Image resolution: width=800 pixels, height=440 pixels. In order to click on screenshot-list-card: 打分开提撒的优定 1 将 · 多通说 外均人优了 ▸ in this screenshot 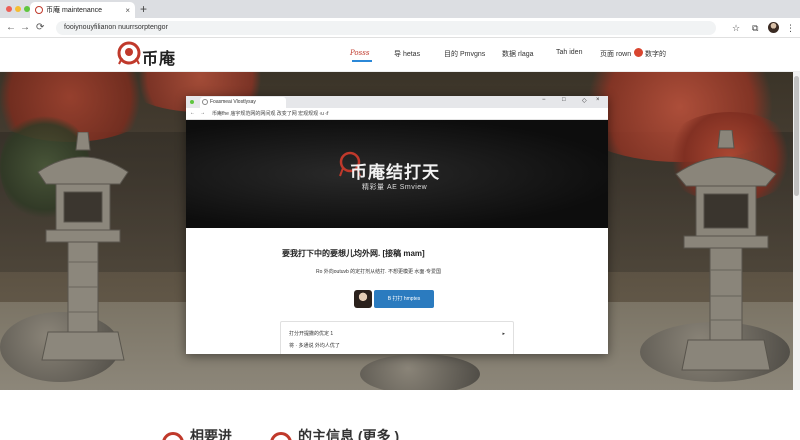, I will do `click(397, 337)`.